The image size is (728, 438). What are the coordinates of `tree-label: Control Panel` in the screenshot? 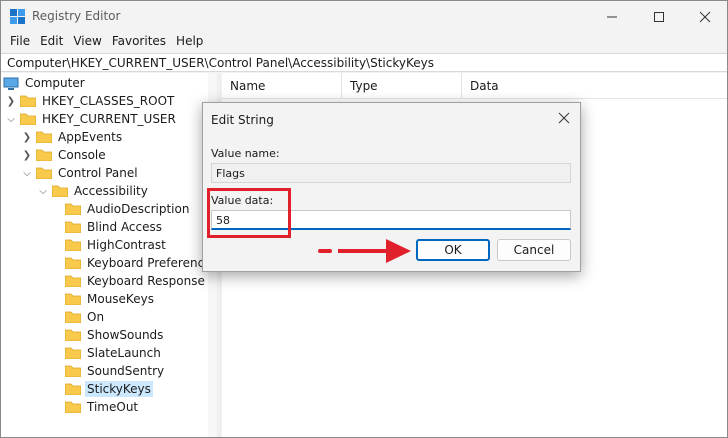 It's located at (98, 173).